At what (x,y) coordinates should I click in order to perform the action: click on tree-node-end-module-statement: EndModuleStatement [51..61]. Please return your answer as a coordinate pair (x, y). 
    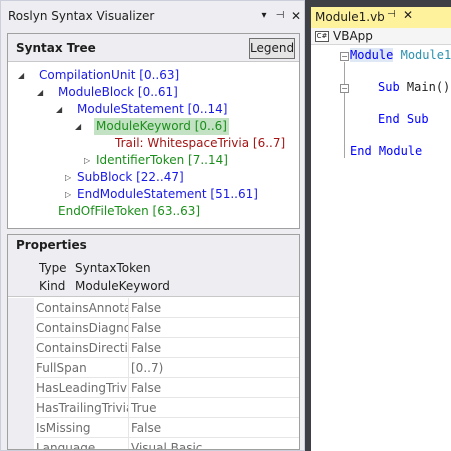
    Looking at the image, I should click on (167, 194).